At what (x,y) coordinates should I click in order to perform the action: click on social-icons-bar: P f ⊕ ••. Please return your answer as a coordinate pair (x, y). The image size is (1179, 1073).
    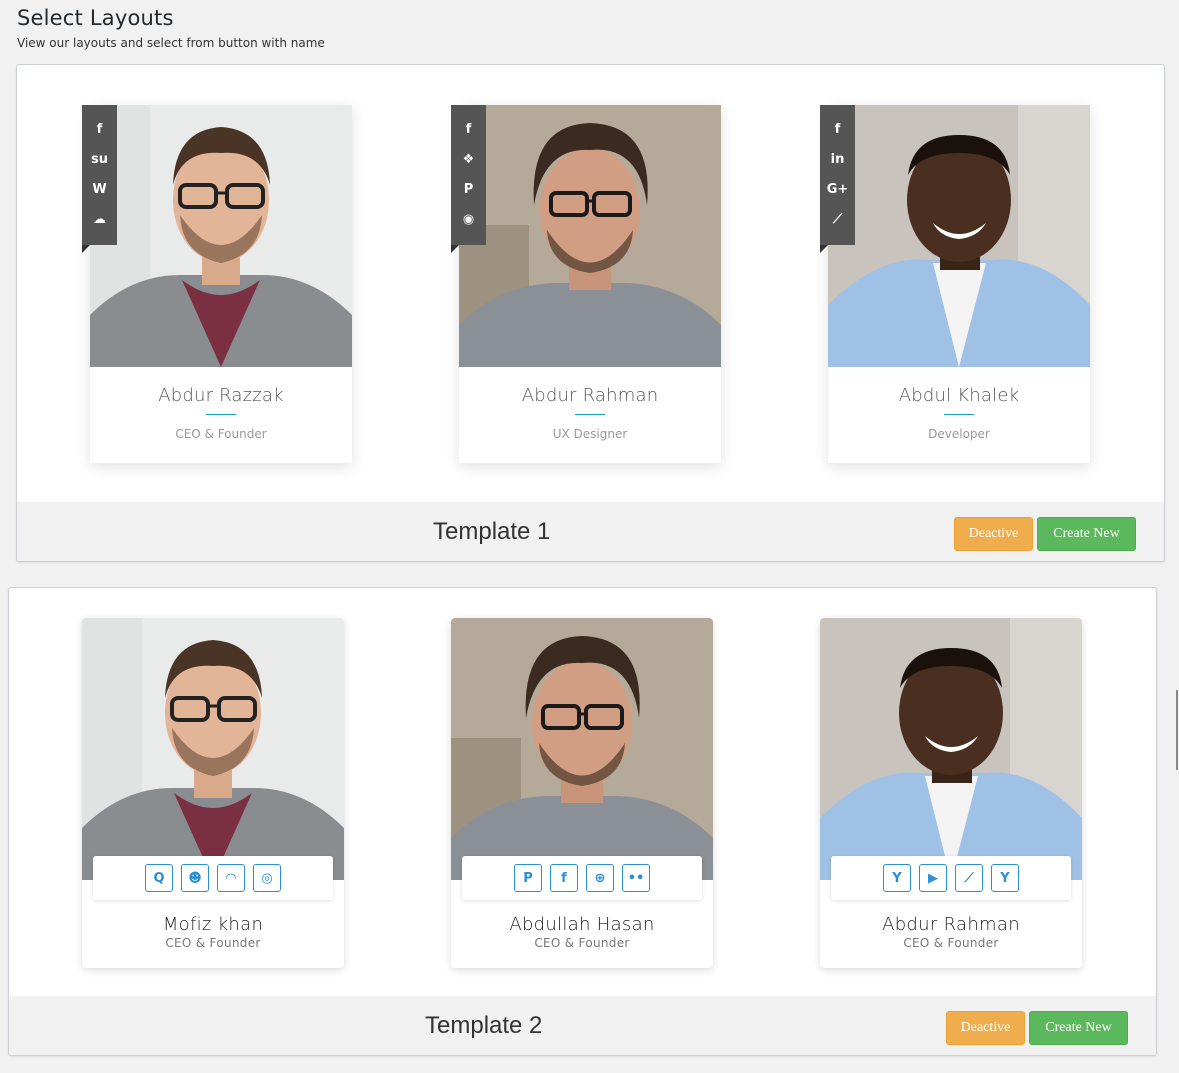
    Looking at the image, I should click on (582, 878).